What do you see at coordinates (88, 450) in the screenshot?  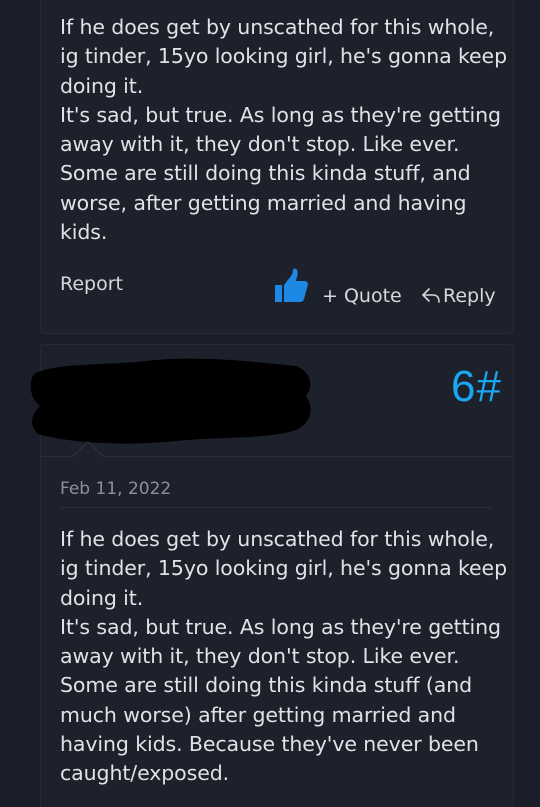 I see `user-pointer-arrow-fill` at bounding box center [88, 450].